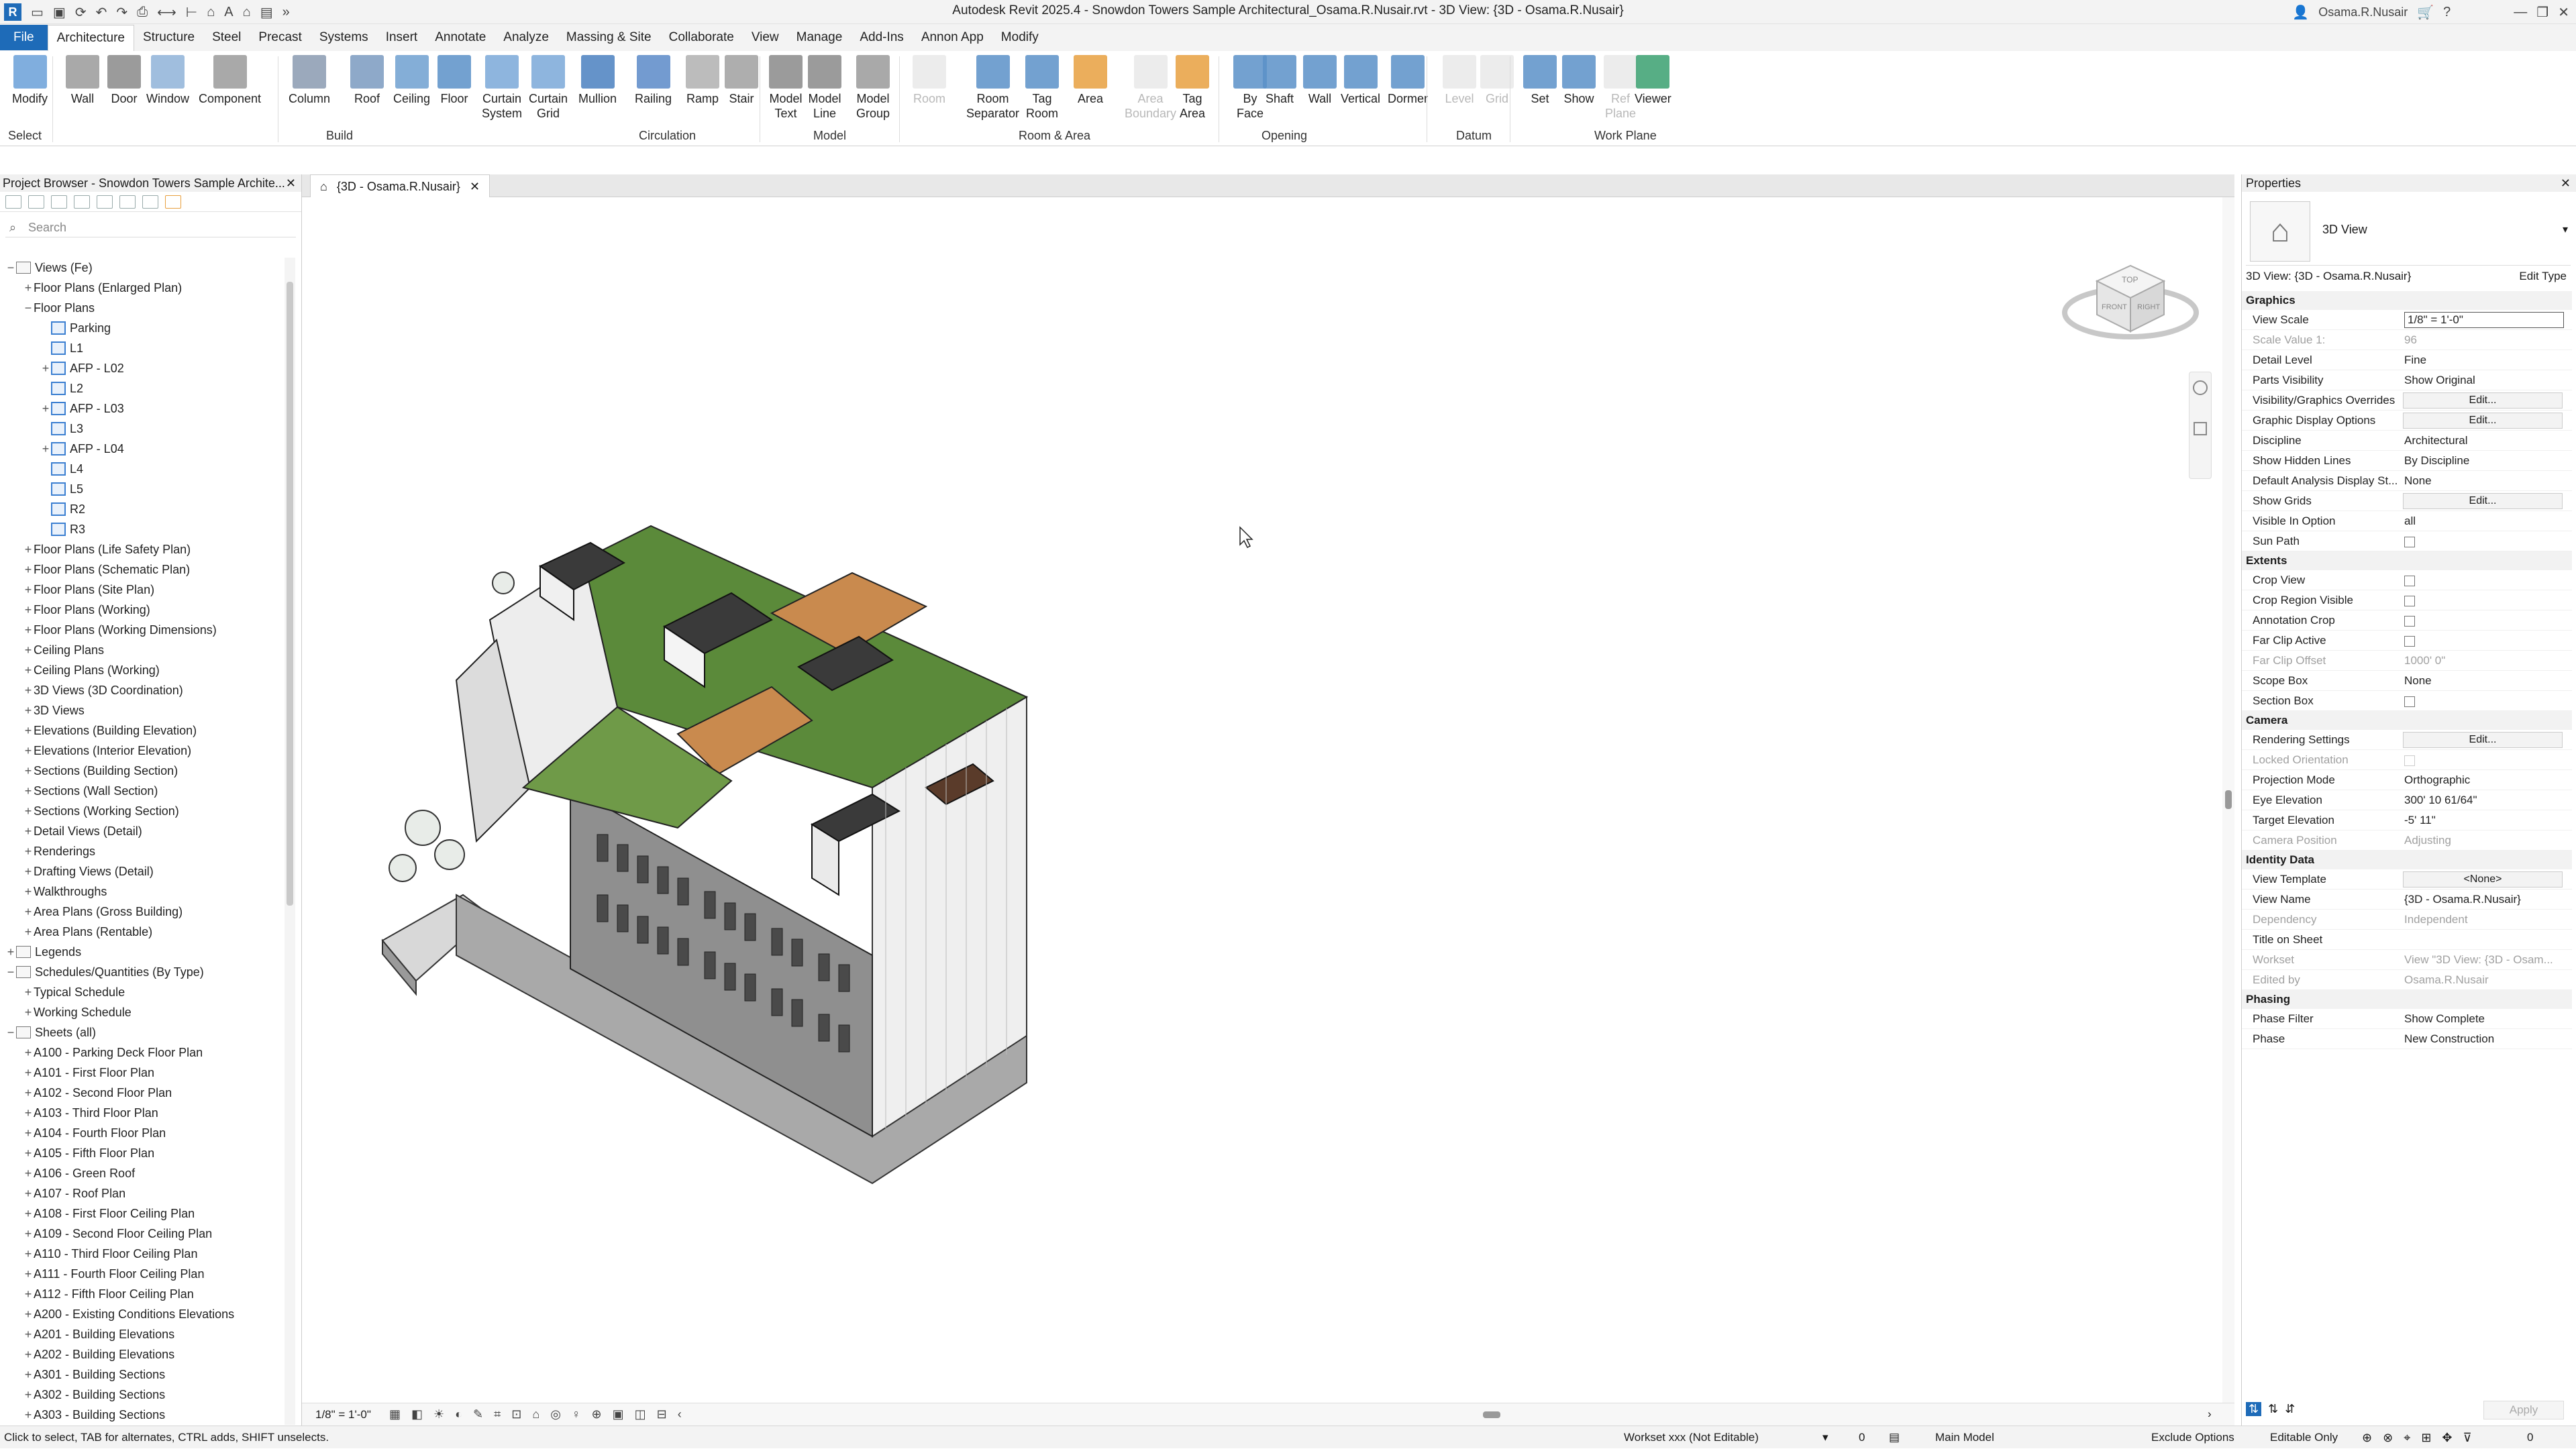  What do you see at coordinates (2130, 301) in the screenshot?
I see `view-cube: TOP FRONT RIGHT` at bounding box center [2130, 301].